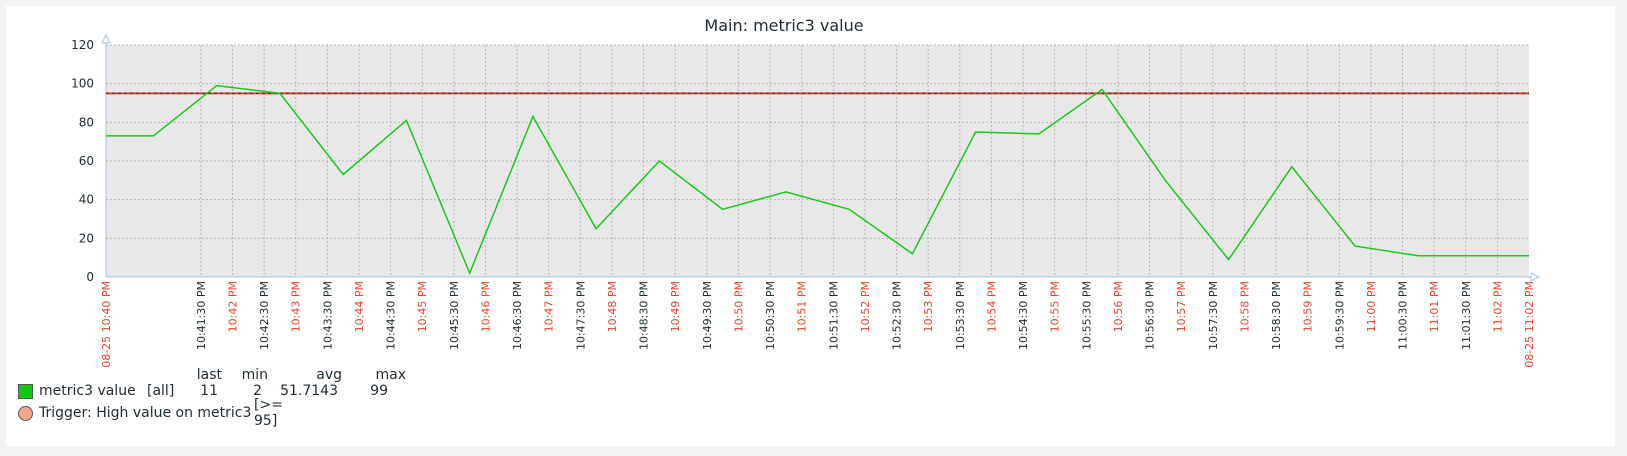 Image resolution: width=1627 pixels, height=456 pixels. Describe the element at coordinates (359, 306) in the screenshot. I see `x-tick-label: 10:44 PM` at that location.